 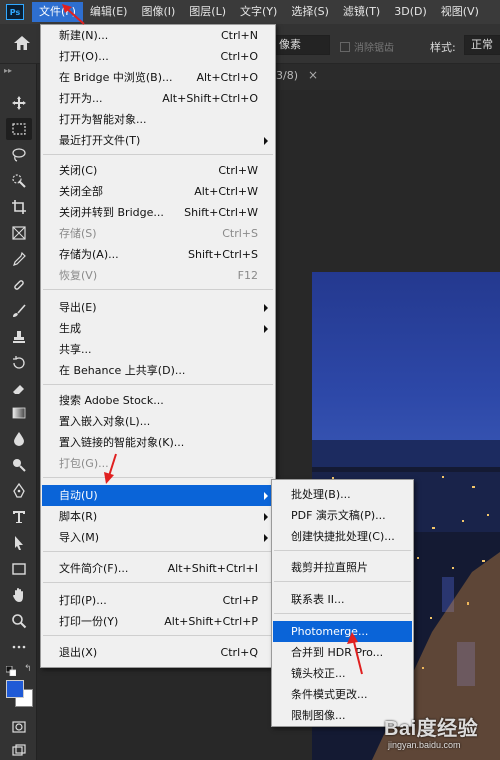 What do you see at coordinates (11, 671) in the screenshot?
I see `default-colors-icon` at bounding box center [11, 671].